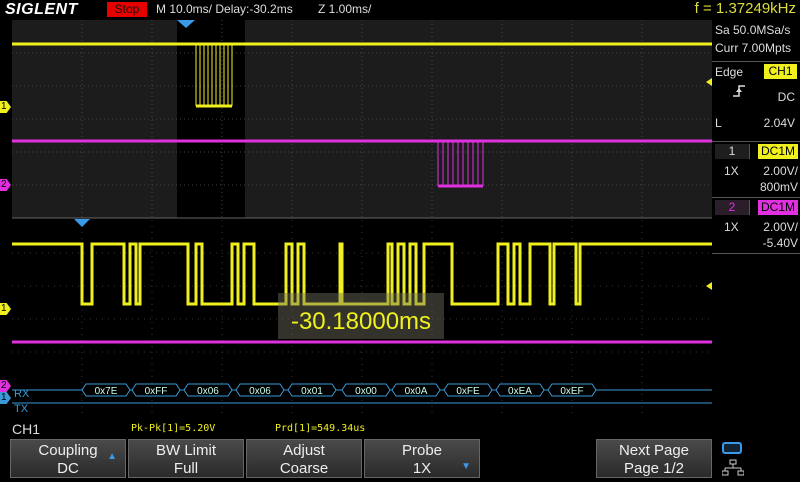 This screenshot has height=482, width=800. What do you see at coordinates (778, 187) in the screenshot?
I see `ch1-offset: 800mV` at bounding box center [778, 187].